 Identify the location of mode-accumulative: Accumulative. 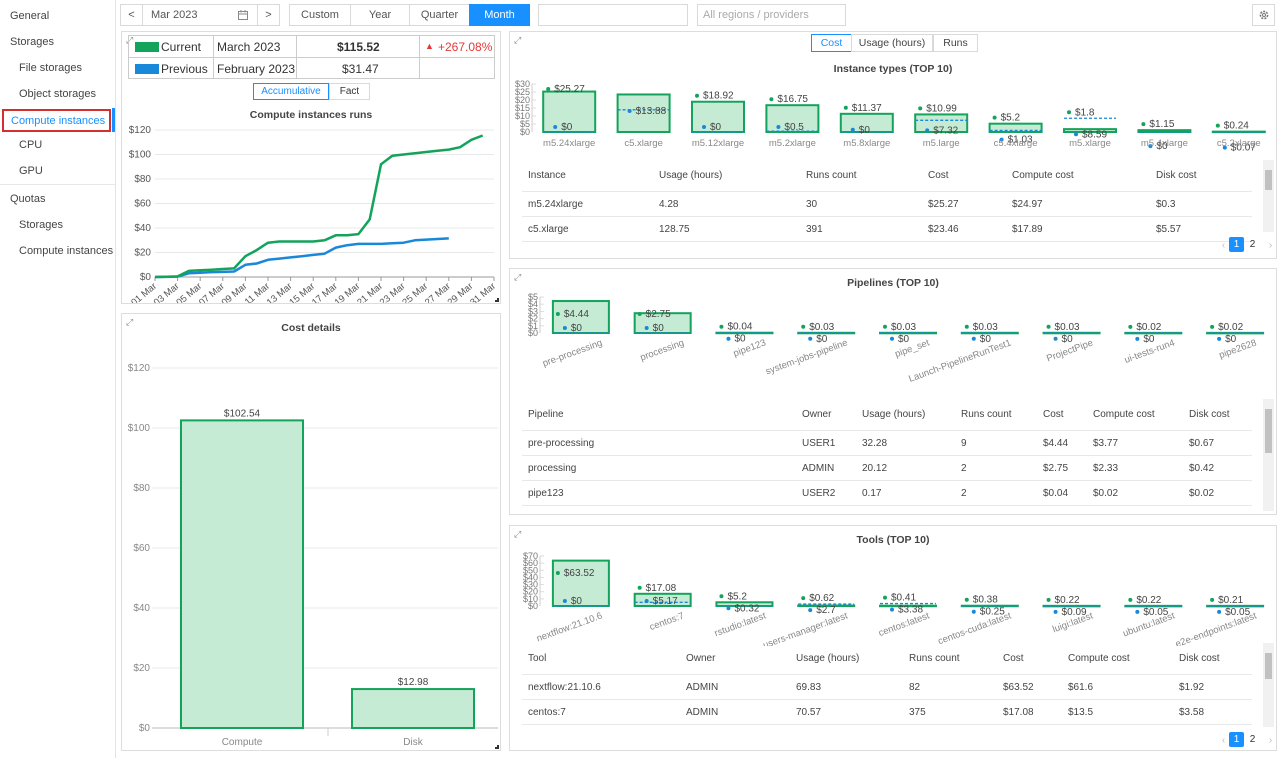
(291, 91).